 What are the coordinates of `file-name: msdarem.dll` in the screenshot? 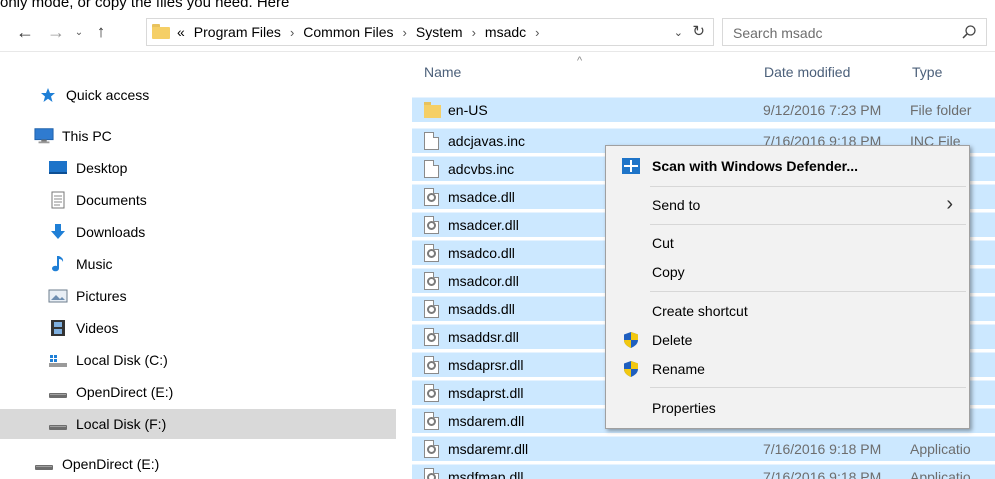 It's located at (486, 421).